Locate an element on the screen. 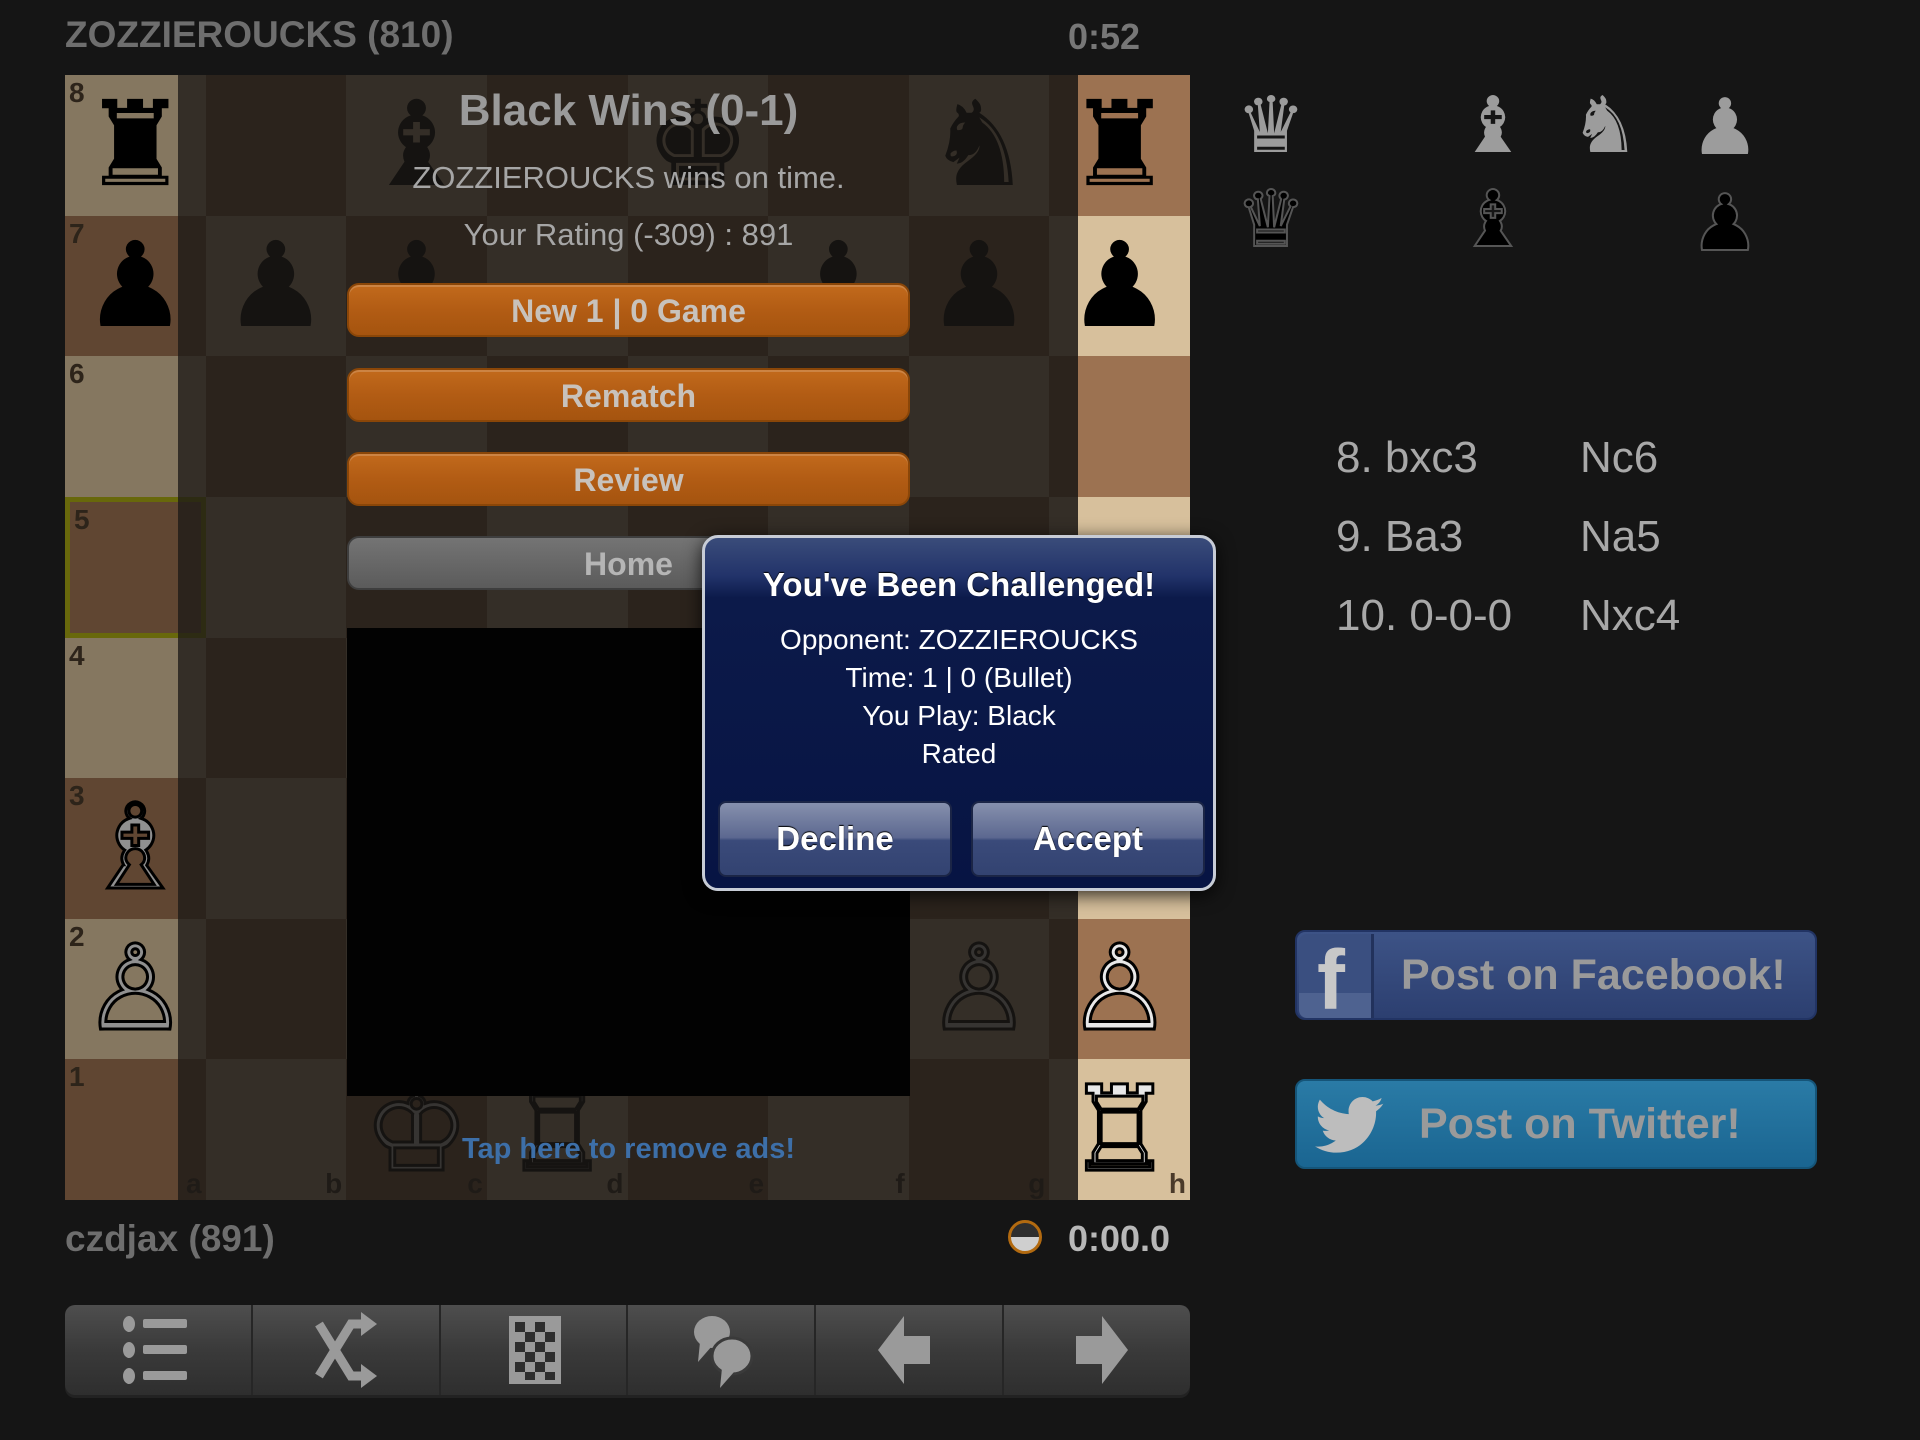 This screenshot has height=1440, width=1920. opponent-clock: 0:52 is located at coordinates (1104, 36).